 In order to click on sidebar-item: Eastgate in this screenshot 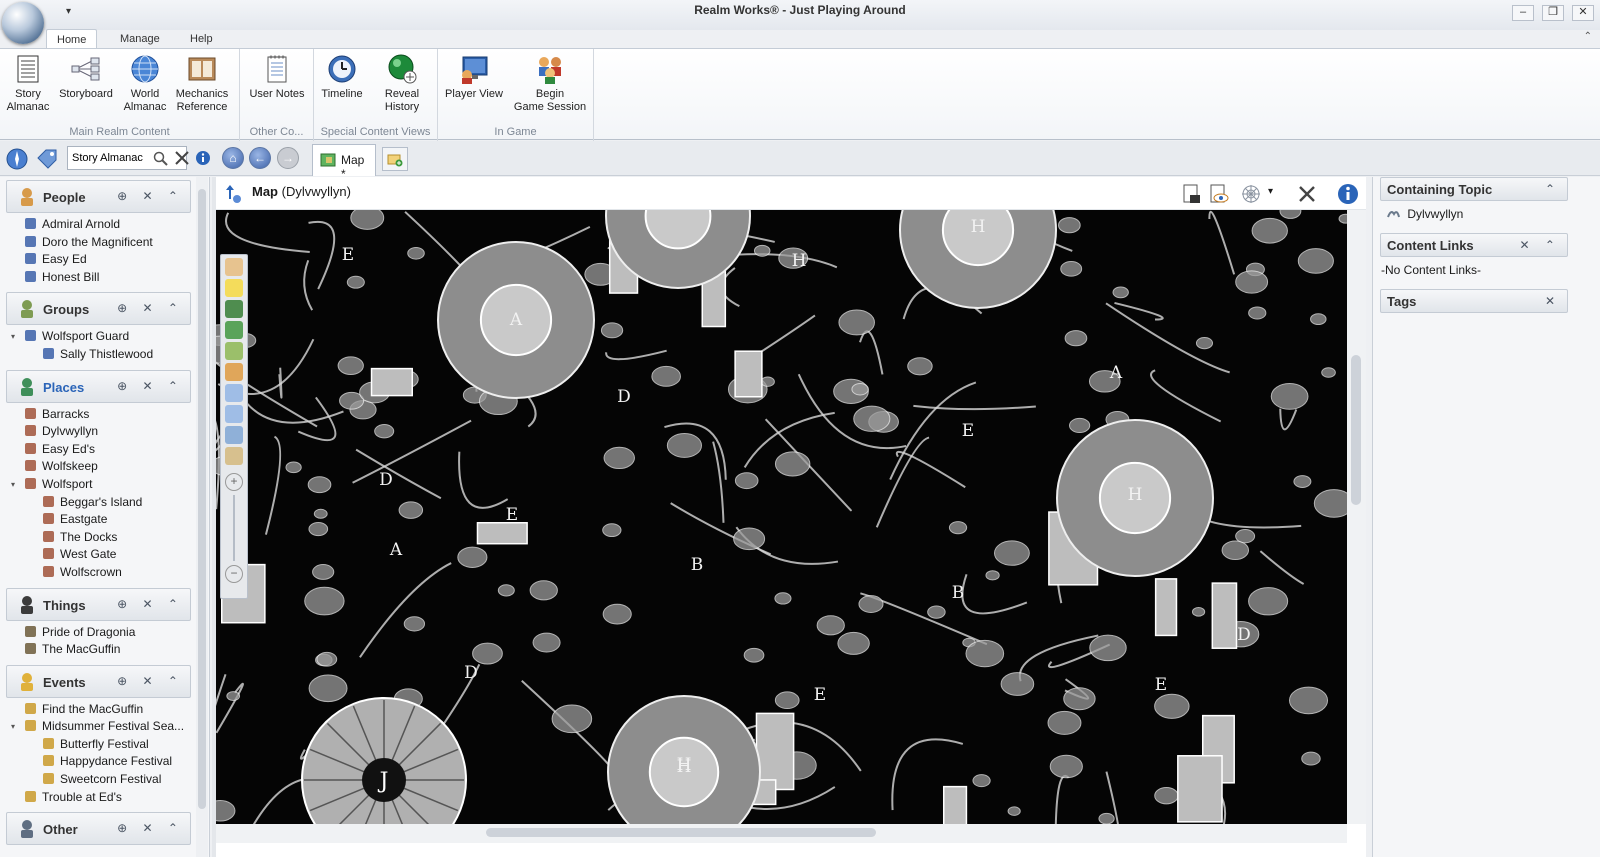, I will do `click(104, 520)`.